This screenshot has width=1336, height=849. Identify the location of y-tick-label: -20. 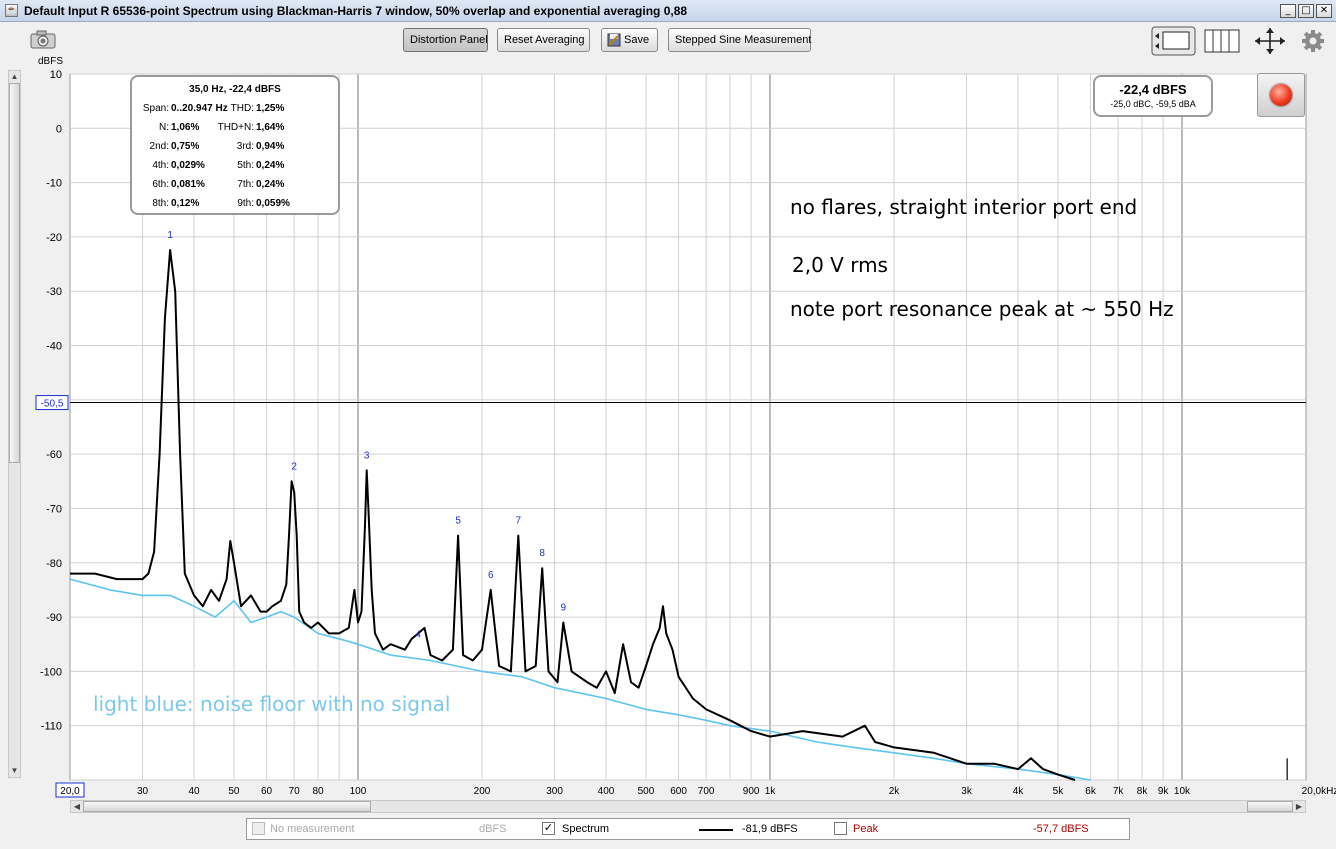
(54, 238).